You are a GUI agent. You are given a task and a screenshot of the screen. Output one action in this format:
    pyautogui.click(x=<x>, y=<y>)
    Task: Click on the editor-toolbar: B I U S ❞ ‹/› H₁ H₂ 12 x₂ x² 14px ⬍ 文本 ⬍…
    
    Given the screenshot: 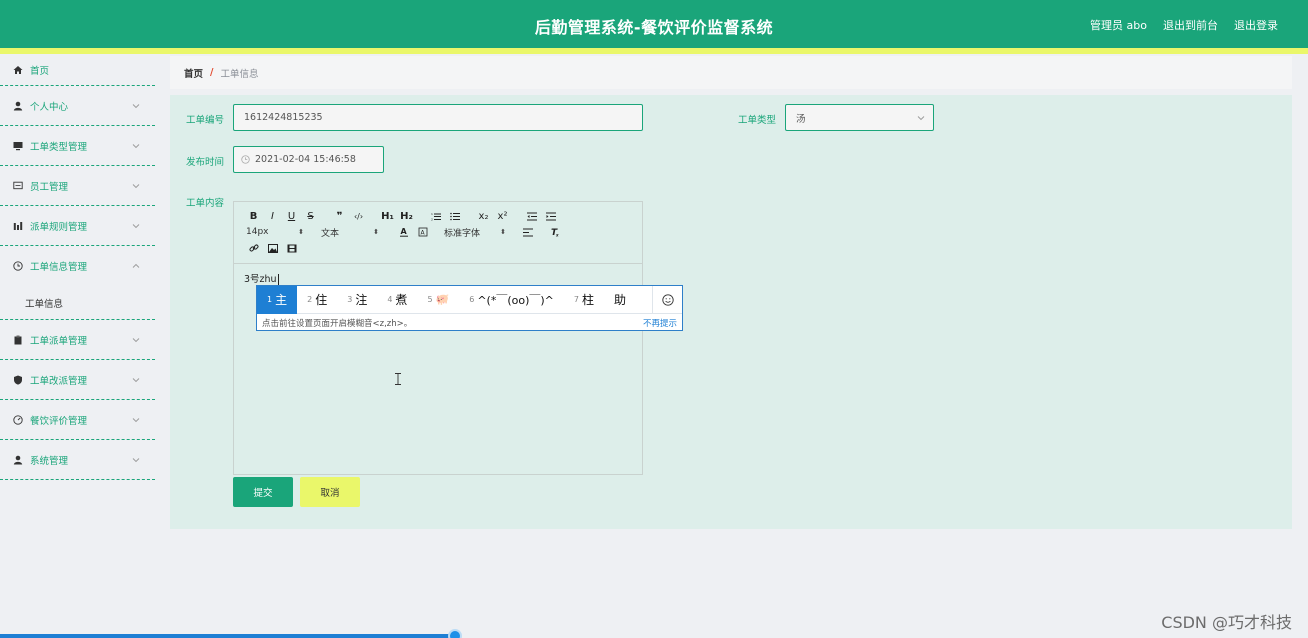 What is the action you would take?
    pyautogui.click(x=438, y=233)
    